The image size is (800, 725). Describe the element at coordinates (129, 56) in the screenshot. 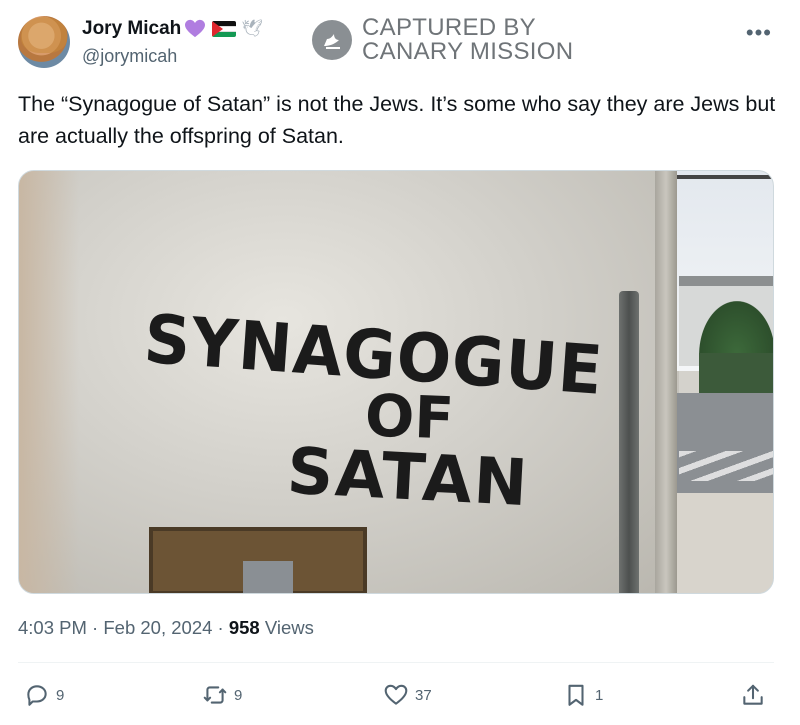

I see `author-handle: @jorymicah` at that location.